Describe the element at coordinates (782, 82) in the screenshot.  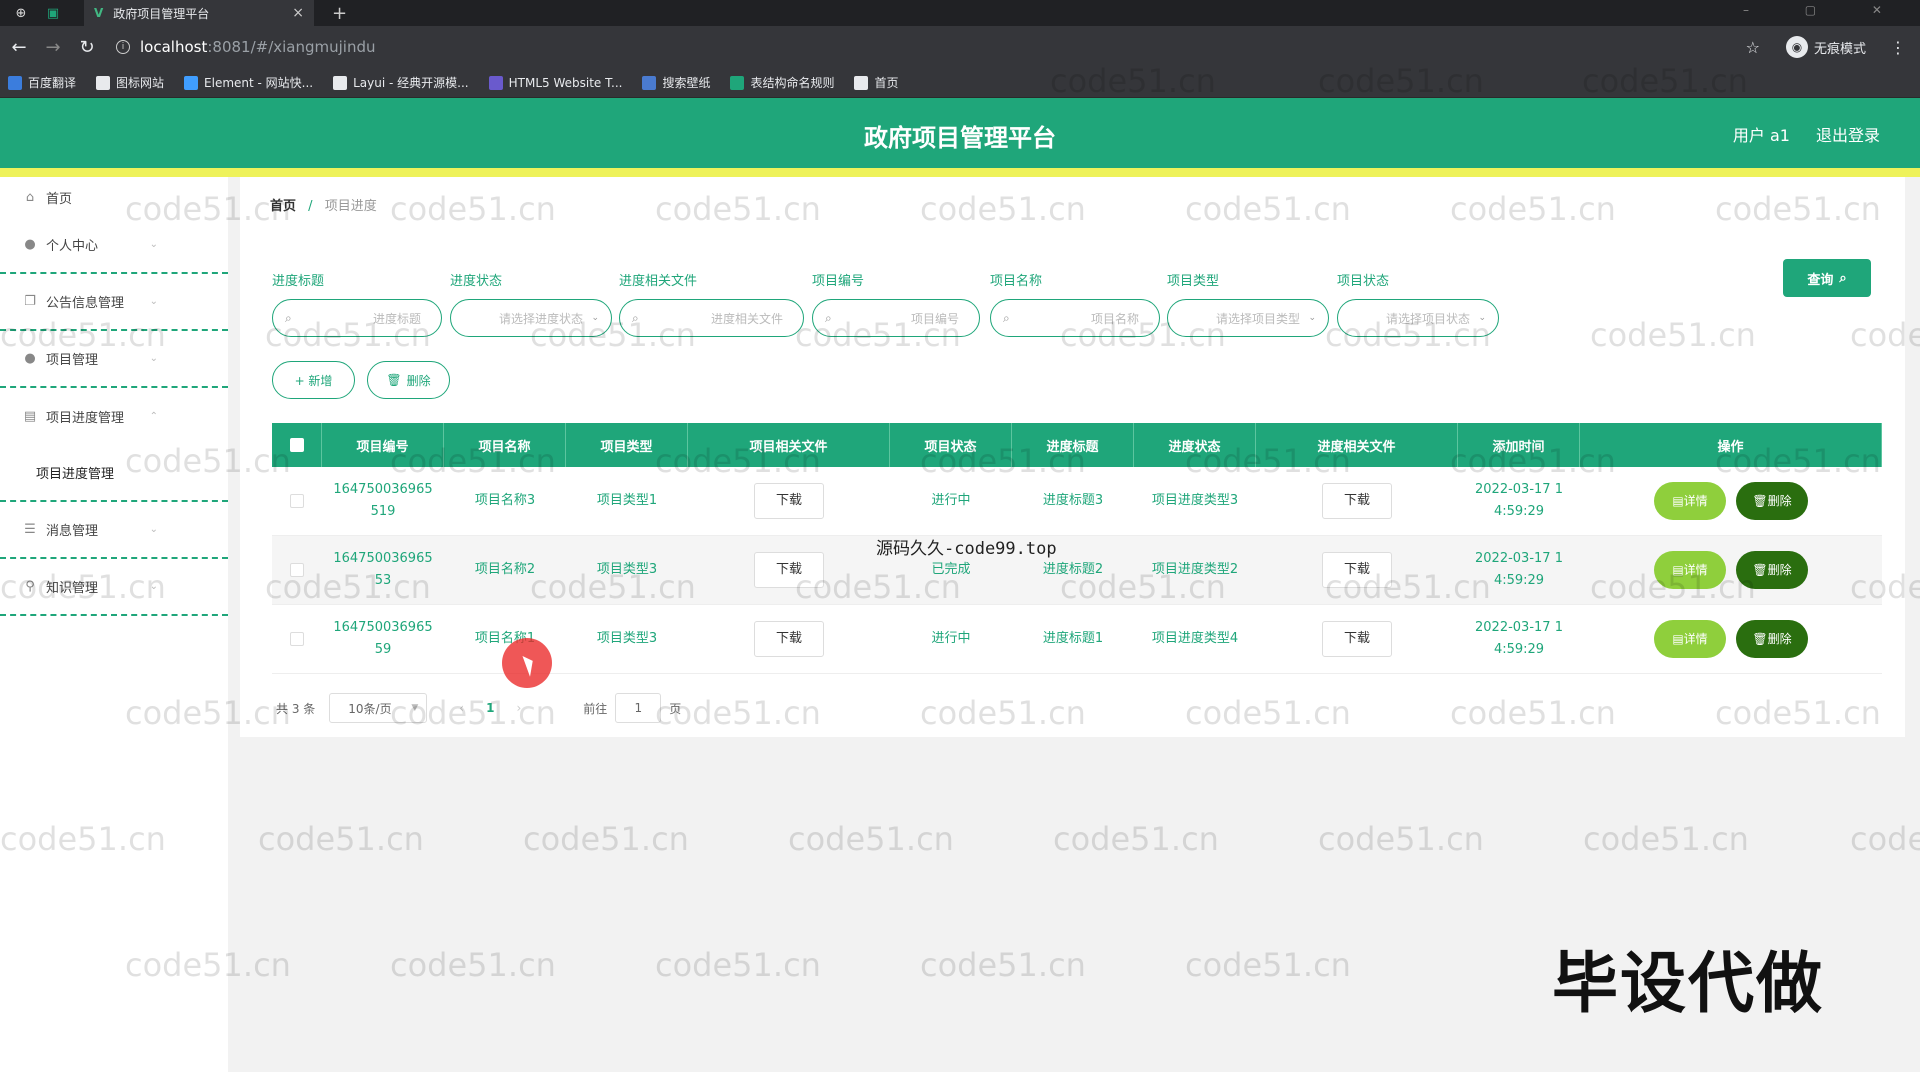
I see `bookmark-item: 表结构命名规则` at that location.